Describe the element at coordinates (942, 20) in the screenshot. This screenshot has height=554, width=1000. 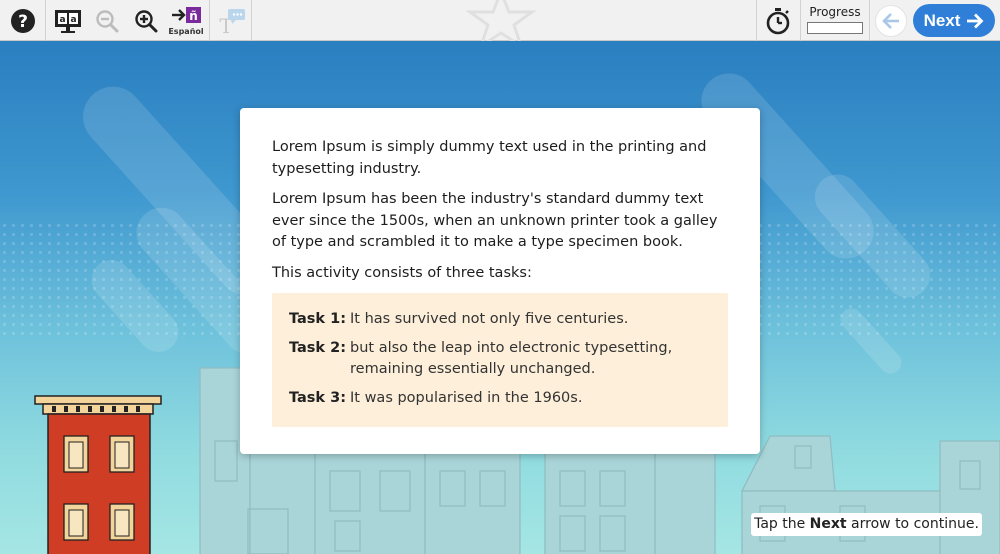
I see `next-label: Next` at that location.